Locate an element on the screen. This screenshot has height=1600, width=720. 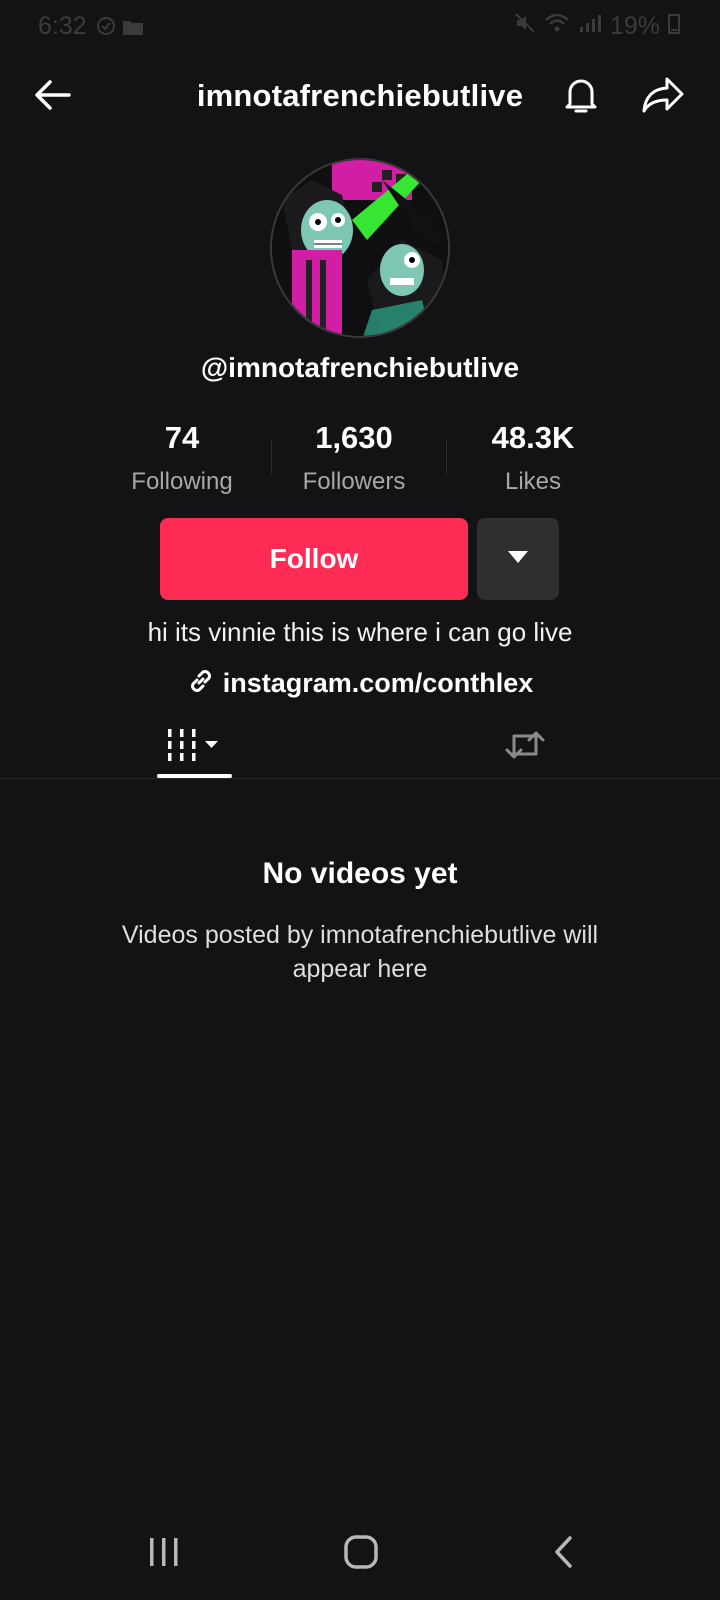
grid-videos-icon is located at coordinates (194, 747).